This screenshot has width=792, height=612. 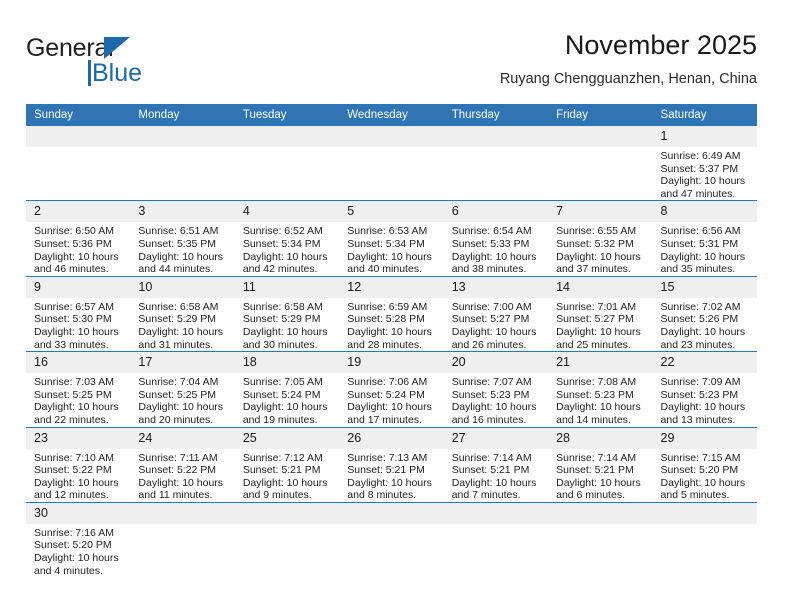 I want to click on day-number: 4, so click(x=287, y=212).